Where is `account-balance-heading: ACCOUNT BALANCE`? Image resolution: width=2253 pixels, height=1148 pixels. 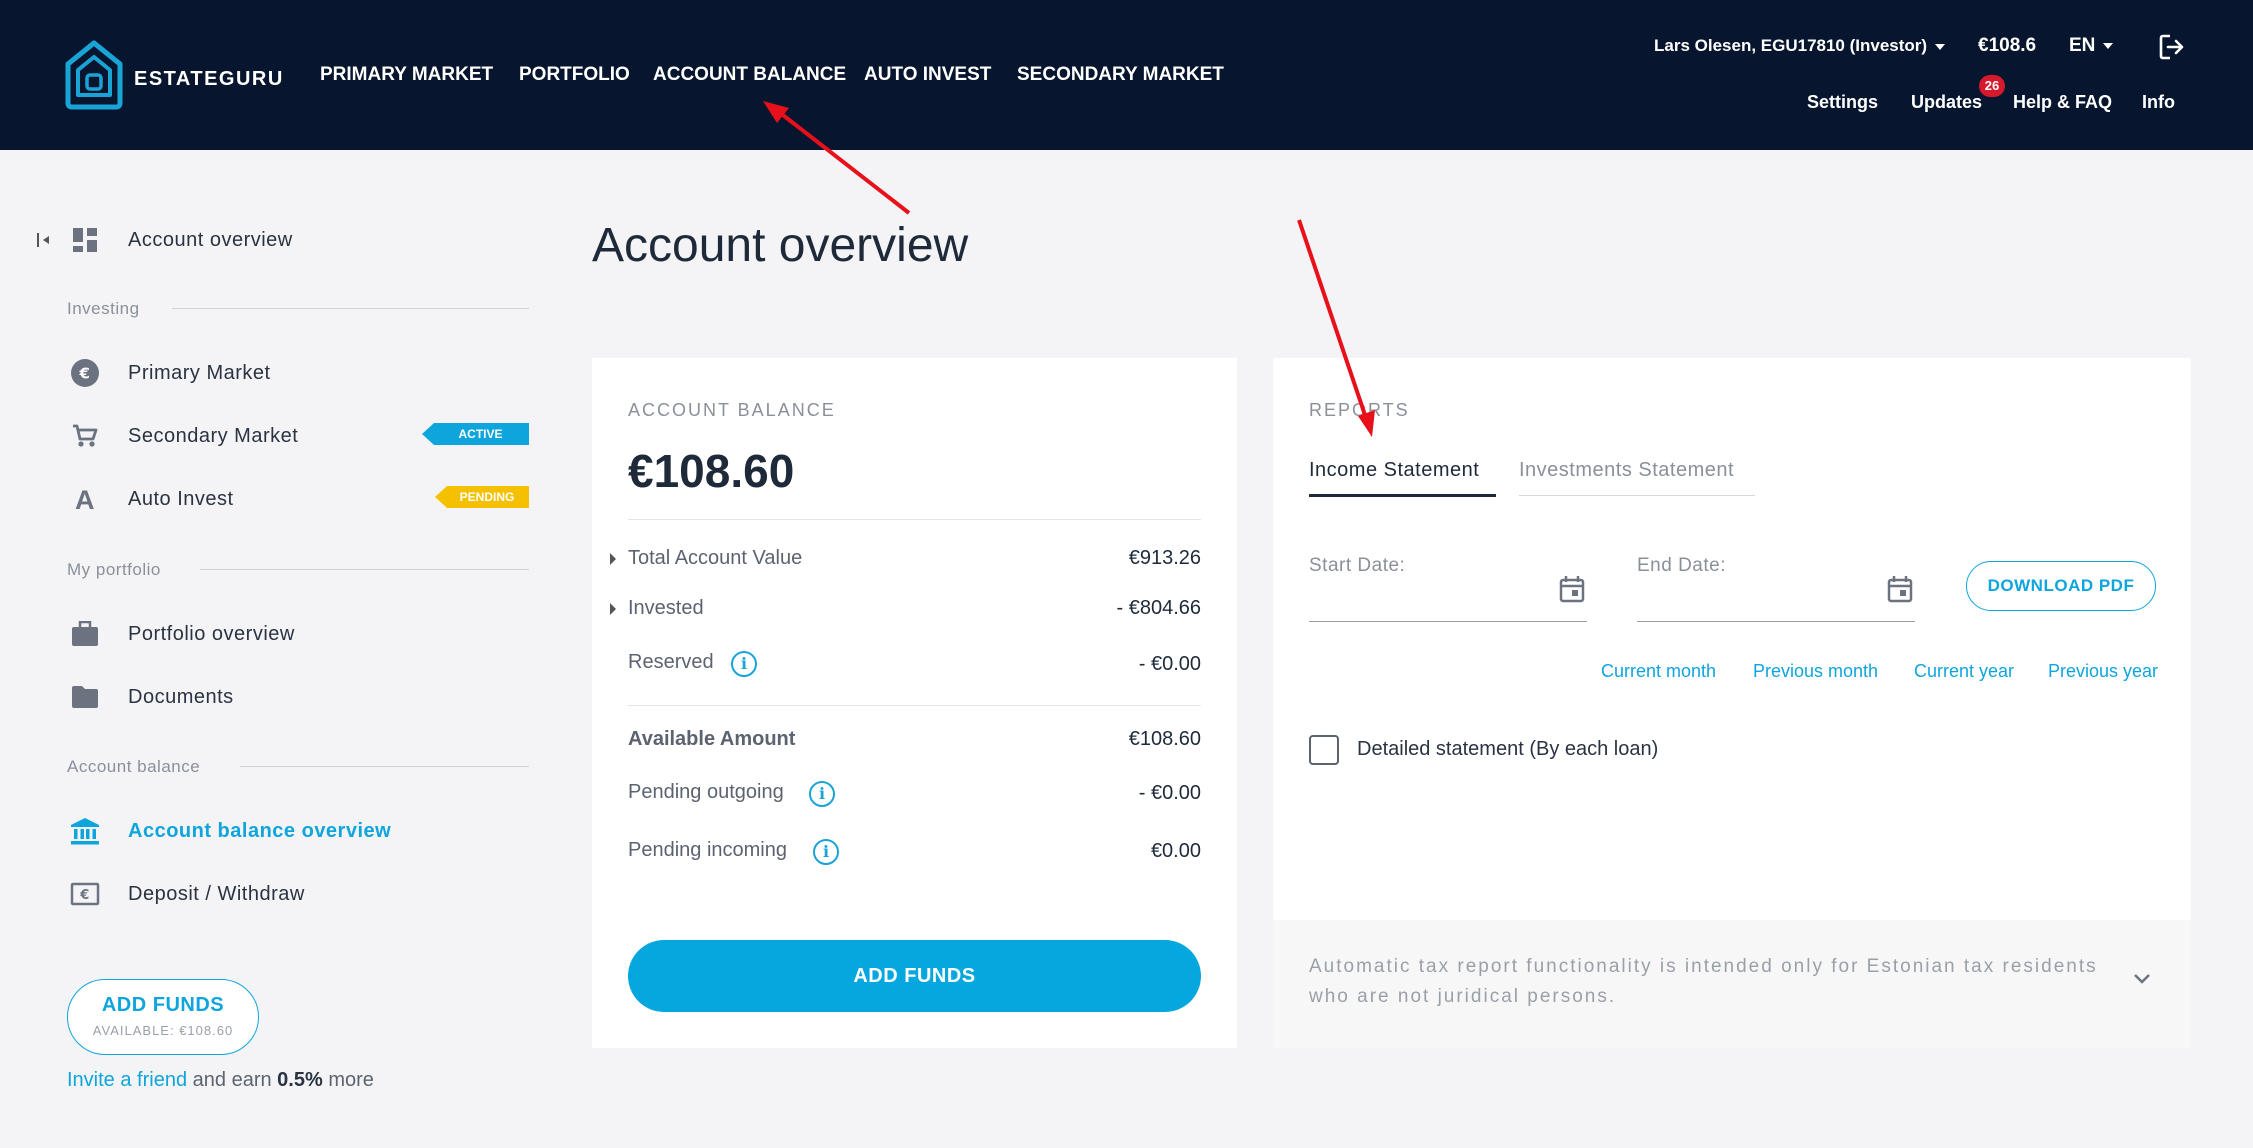 account-balance-heading: ACCOUNT BALANCE is located at coordinates (732, 410).